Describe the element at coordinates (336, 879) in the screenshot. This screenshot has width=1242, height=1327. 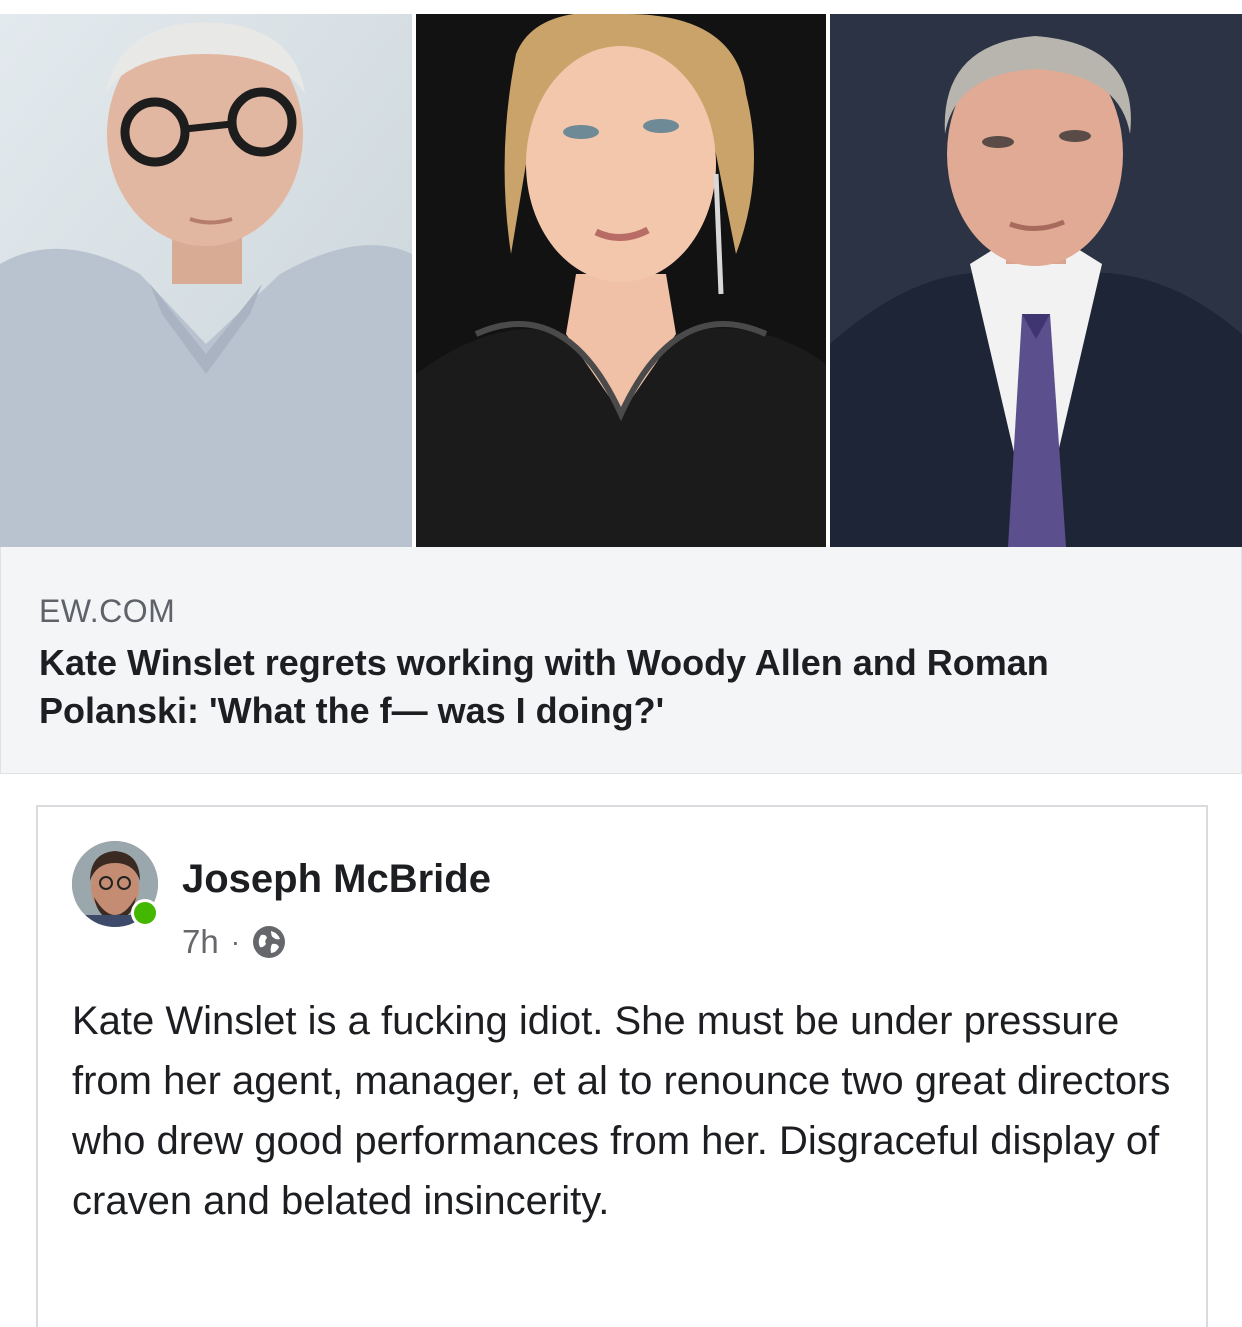
I see `post-author: Joseph McBride` at that location.